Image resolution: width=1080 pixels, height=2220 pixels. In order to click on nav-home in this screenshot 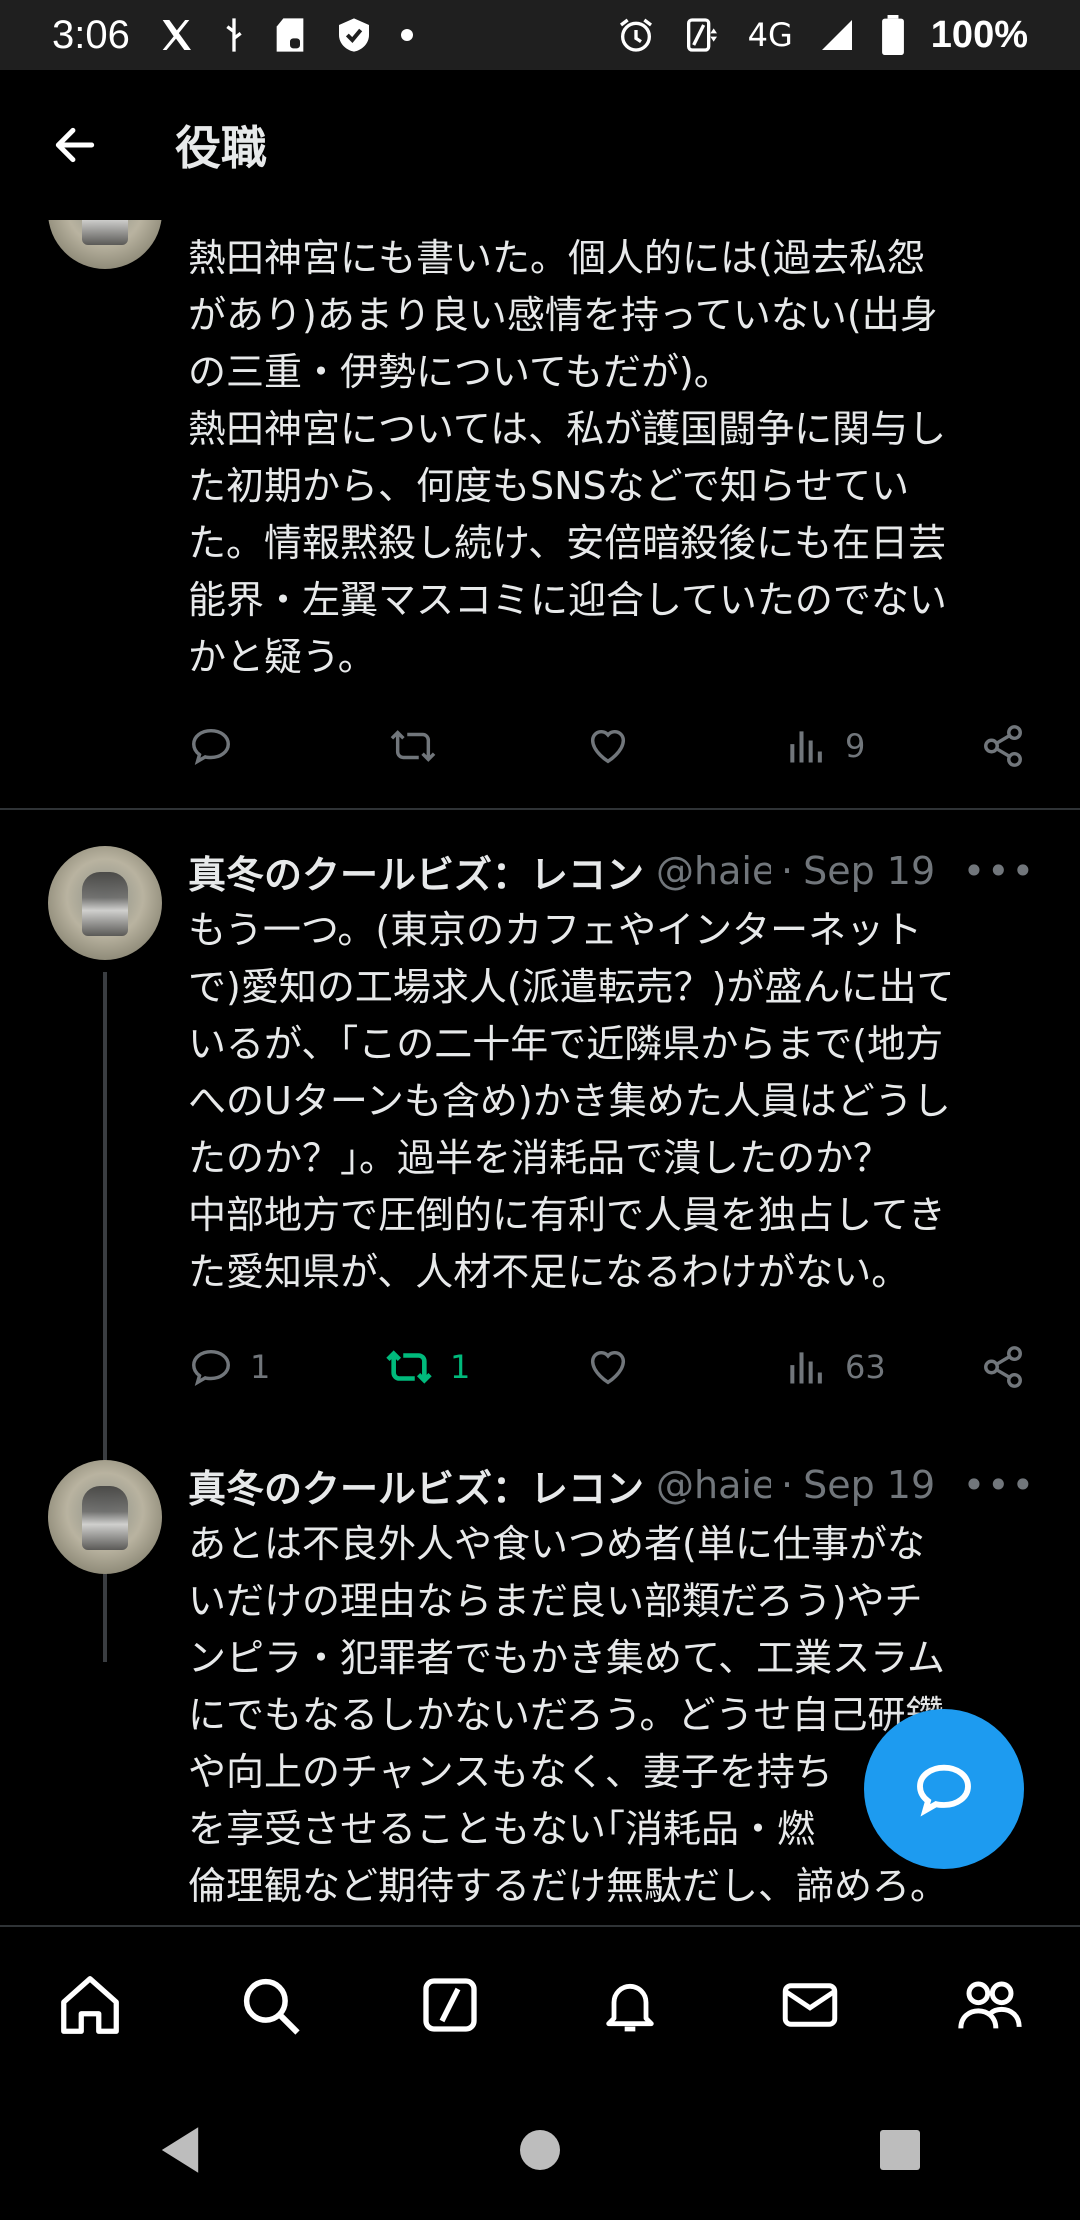, I will do `click(90, 2005)`.